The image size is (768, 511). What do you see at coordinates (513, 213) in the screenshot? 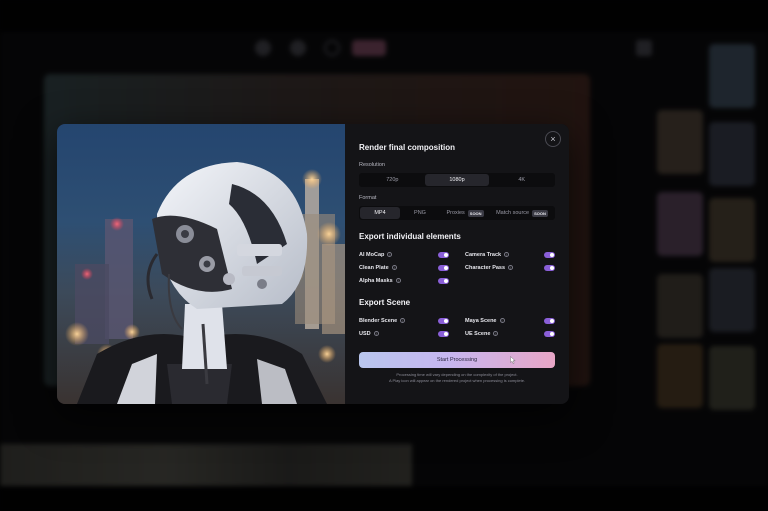
I see `format-option-label: Match source` at bounding box center [513, 213].